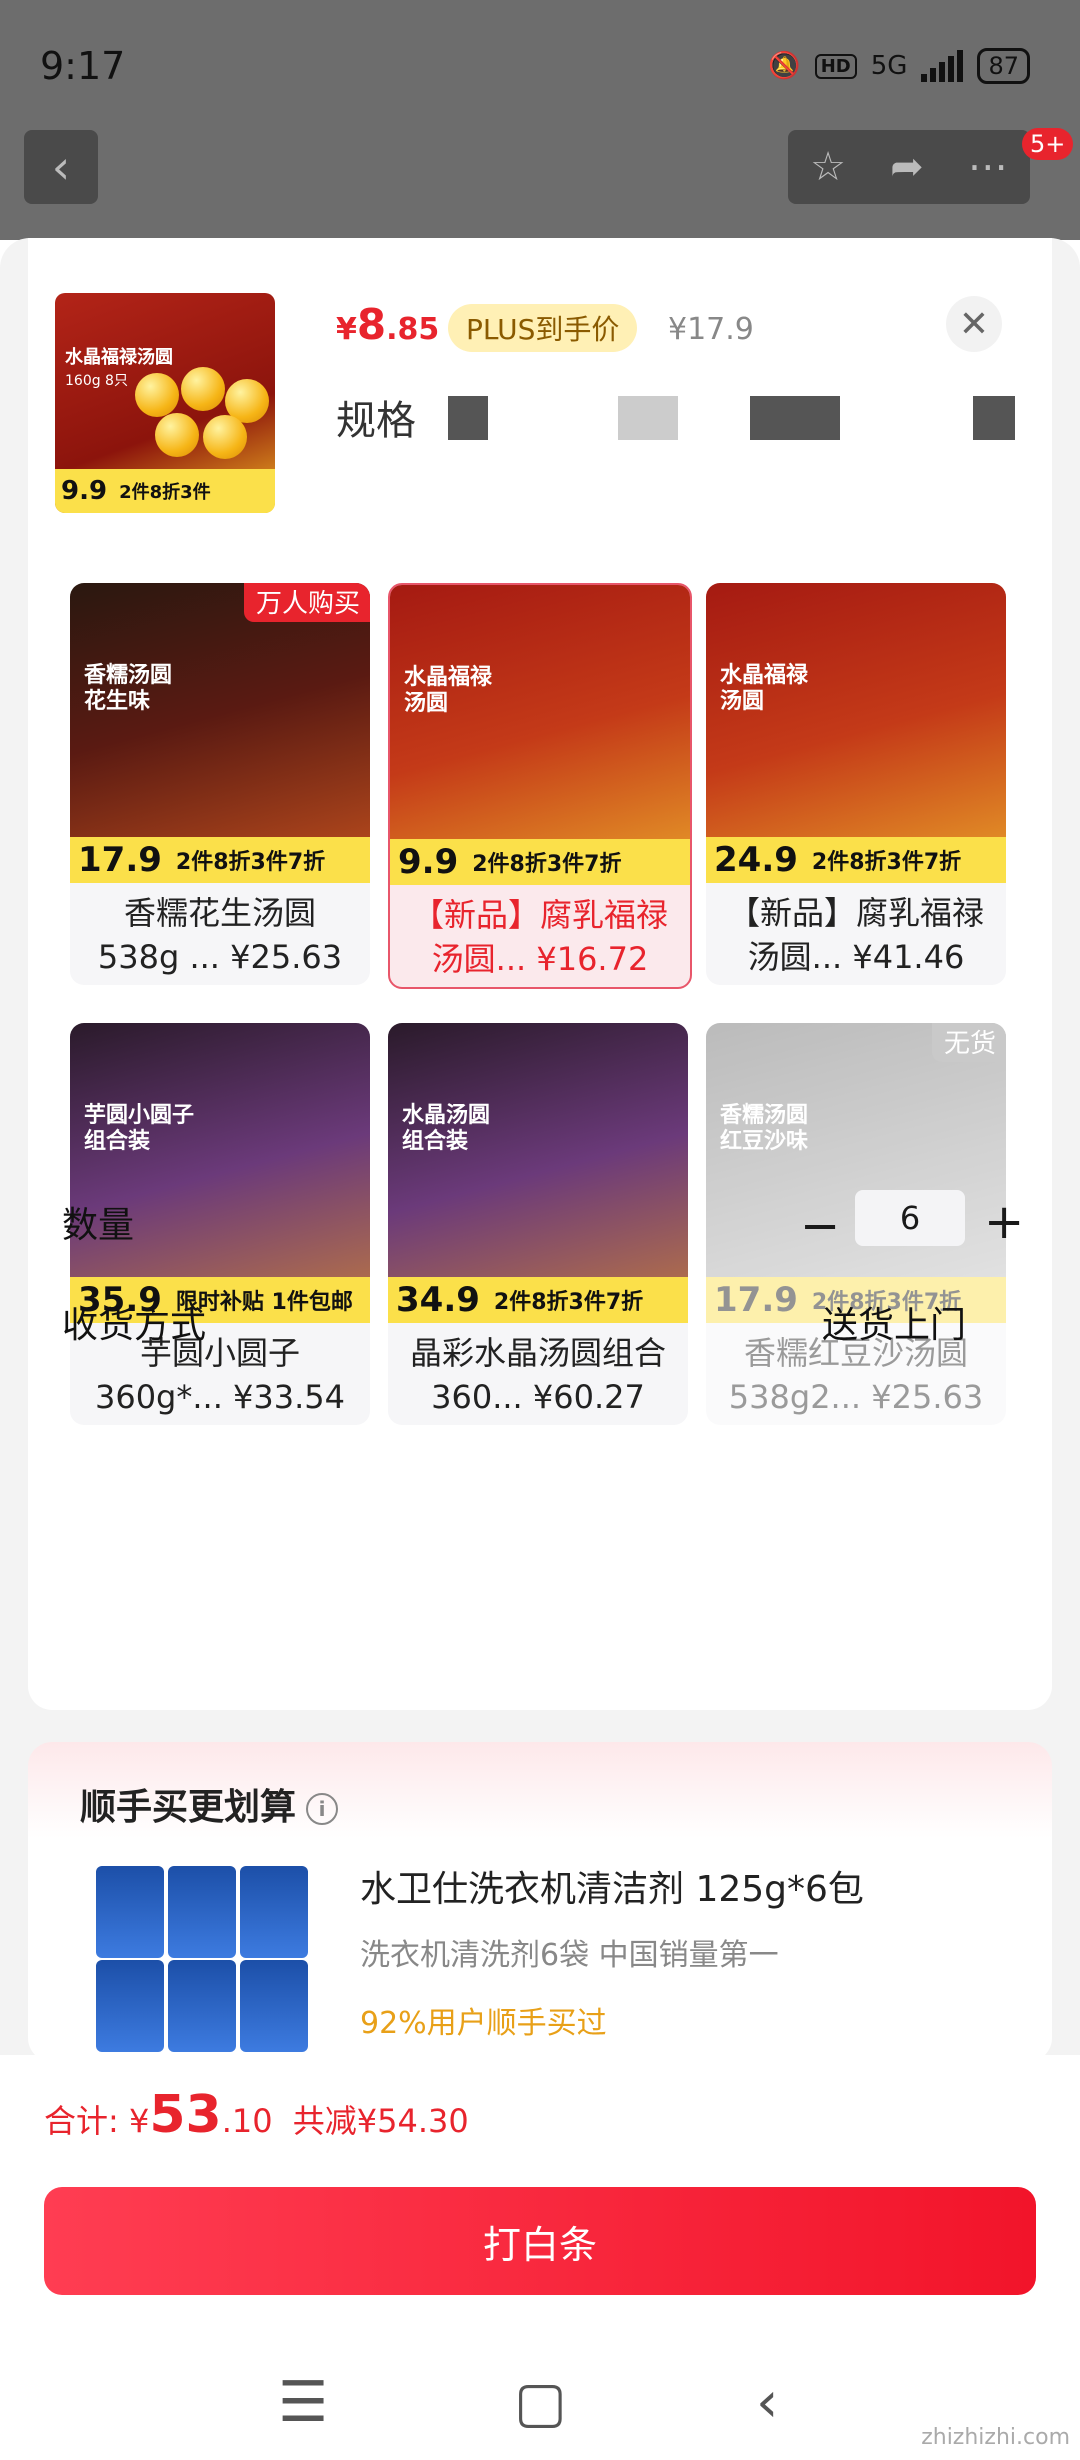 The width and height of the screenshot is (1080, 2460). Describe the element at coordinates (220, 1397) in the screenshot. I see `variant-name-line2: 360g*... ¥33.54` at that location.